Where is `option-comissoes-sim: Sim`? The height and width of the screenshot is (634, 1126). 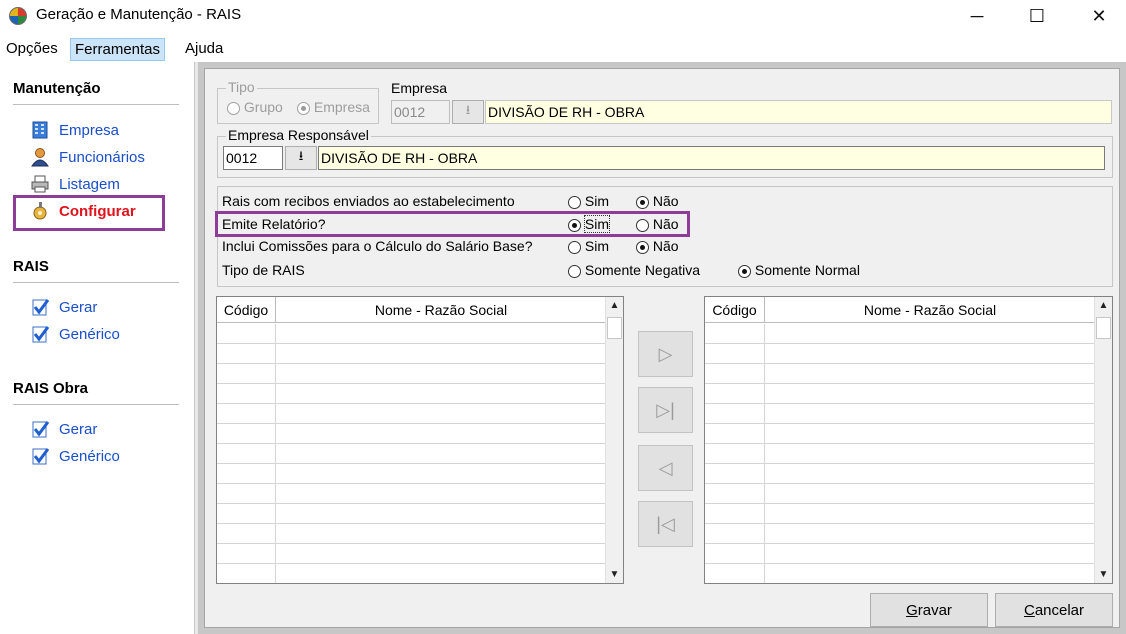 option-comissoes-sim: Sim is located at coordinates (588, 246).